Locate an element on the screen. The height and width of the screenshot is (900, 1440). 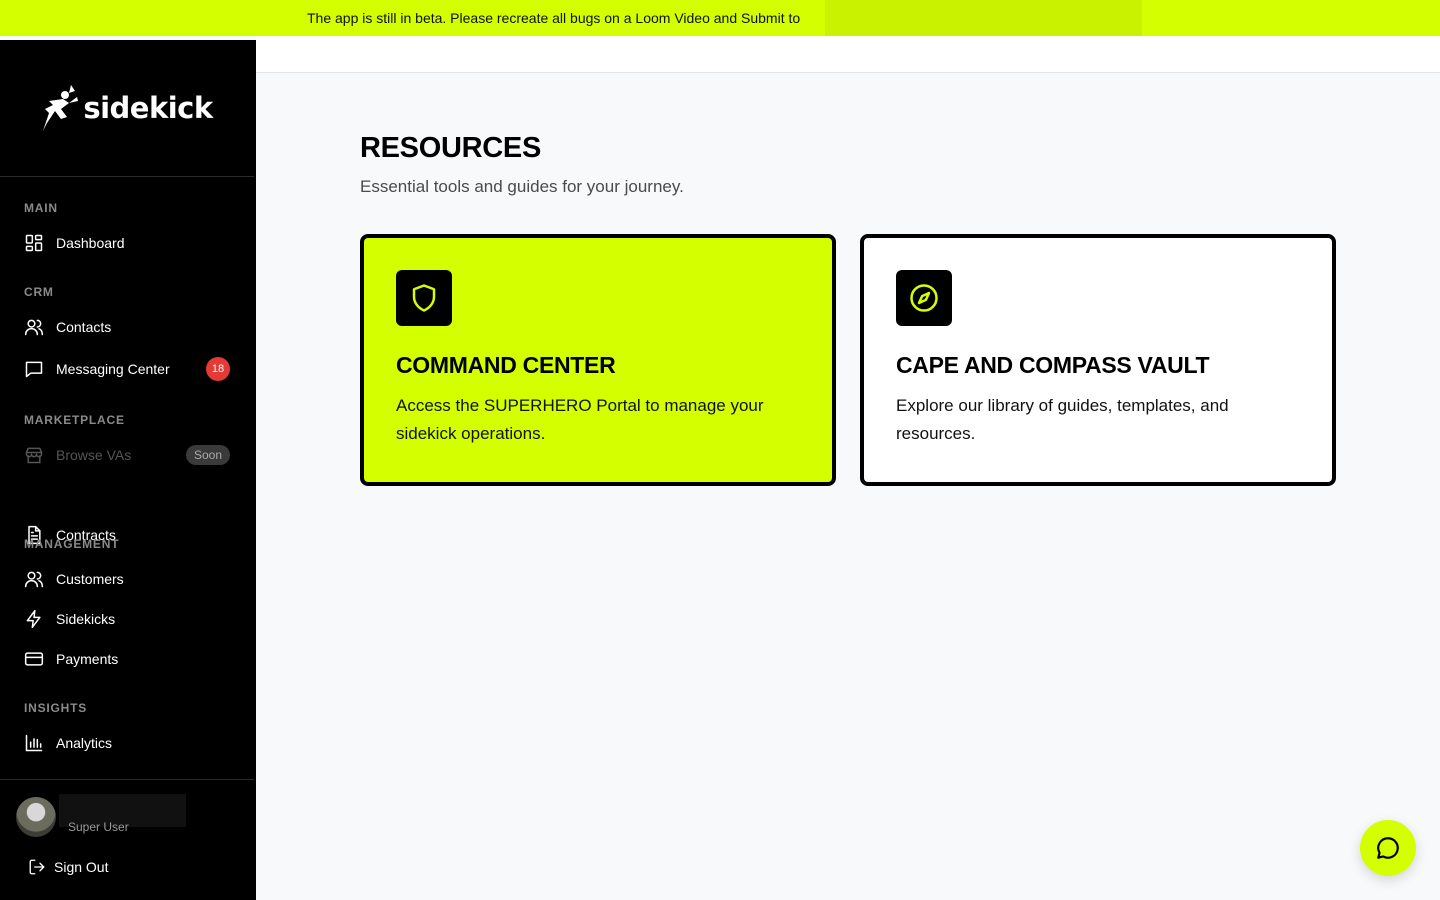
sidebar-item-messaging-center: Messaging Center 18 is located at coordinates (128, 369).